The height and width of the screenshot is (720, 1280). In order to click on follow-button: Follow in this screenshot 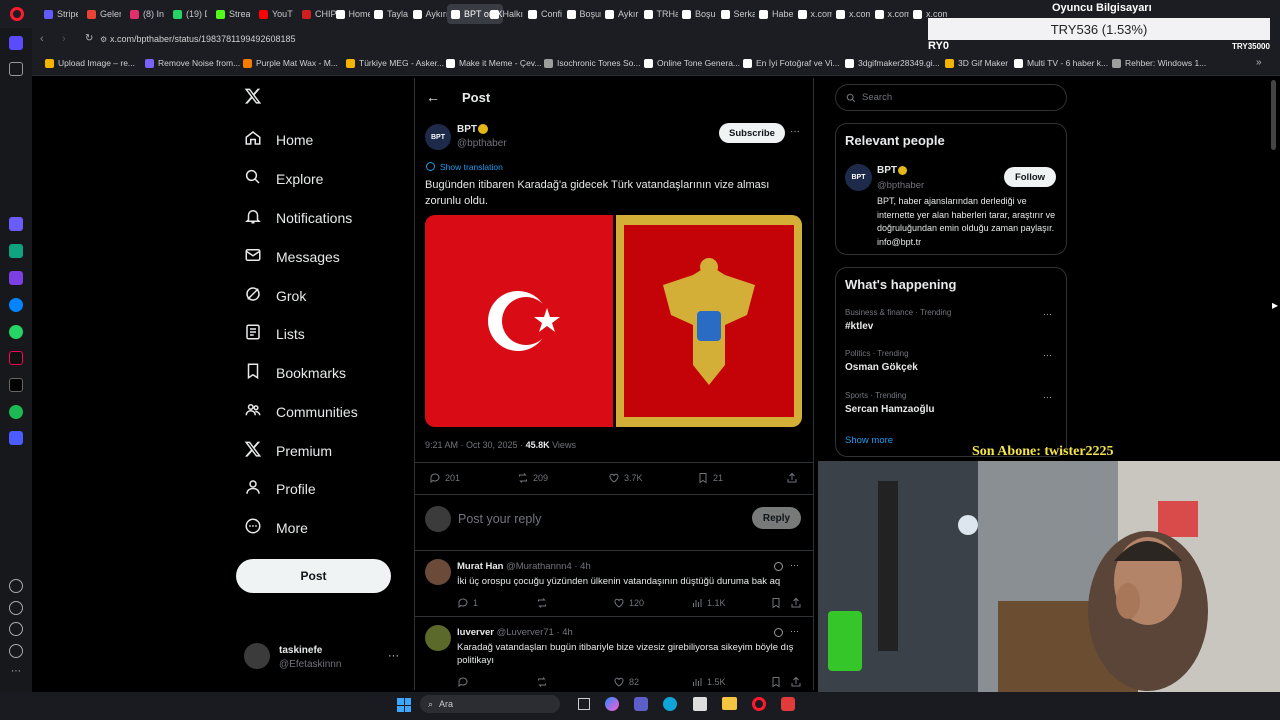, I will do `click(1030, 177)`.